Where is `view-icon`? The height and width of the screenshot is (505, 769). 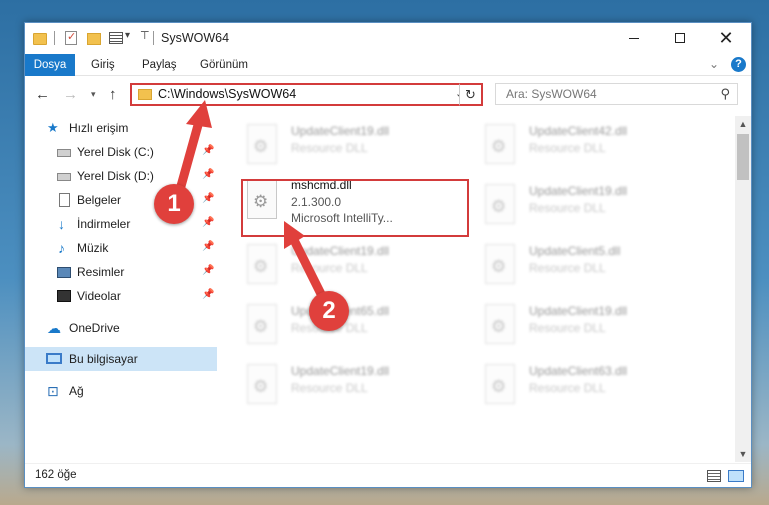 view-icon is located at coordinates (116, 38).